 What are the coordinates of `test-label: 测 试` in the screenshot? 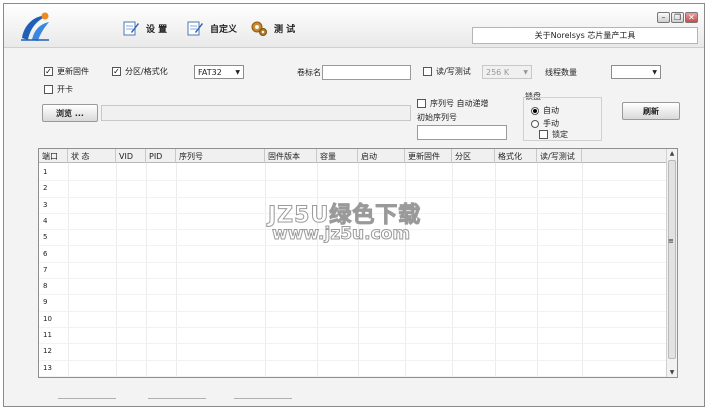 It's located at (285, 29).